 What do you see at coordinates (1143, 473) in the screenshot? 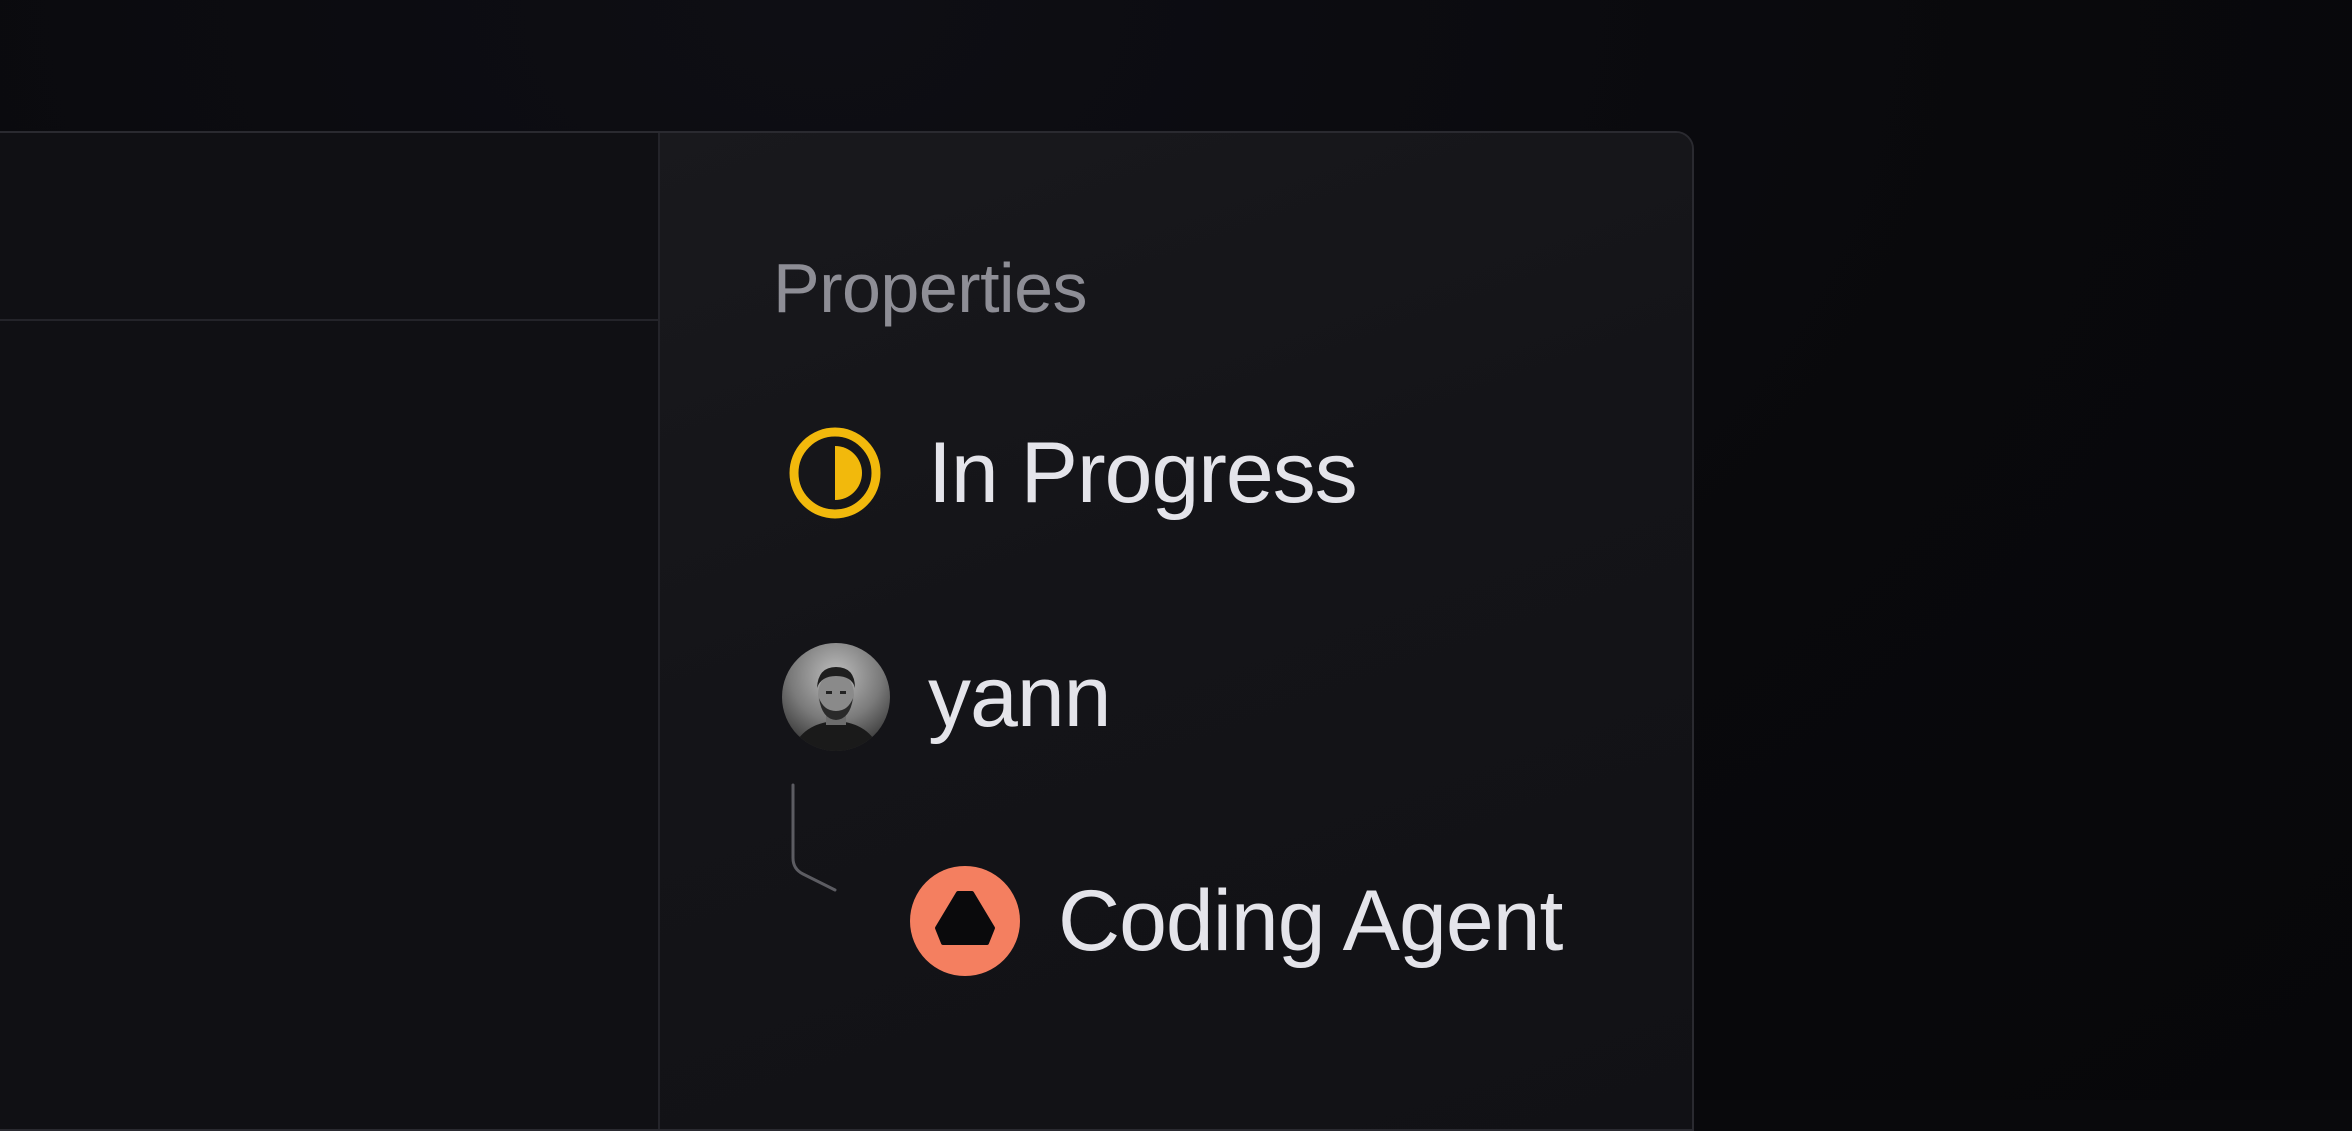
I see `status-label: In Progress` at bounding box center [1143, 473].